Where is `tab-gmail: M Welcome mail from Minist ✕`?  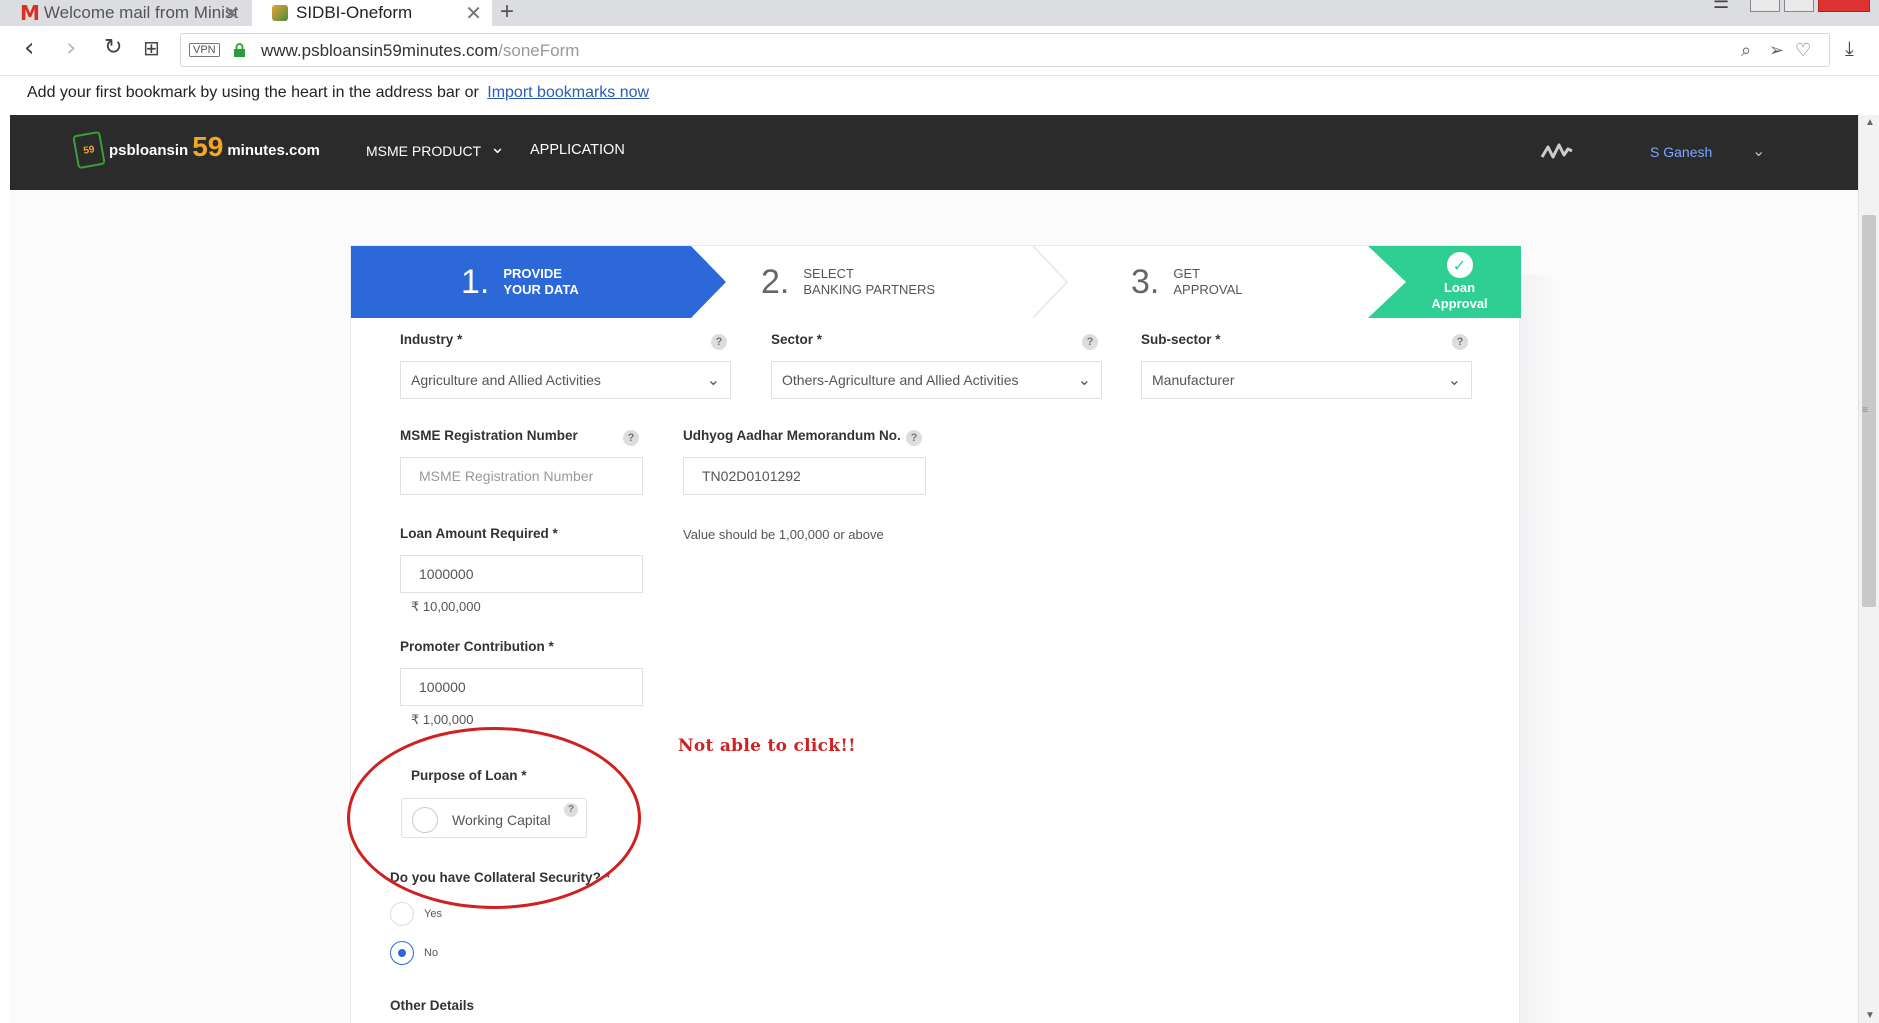 tab-gmail: M Welcome mail from Minist ✕ is located at coordinates (125, 13).